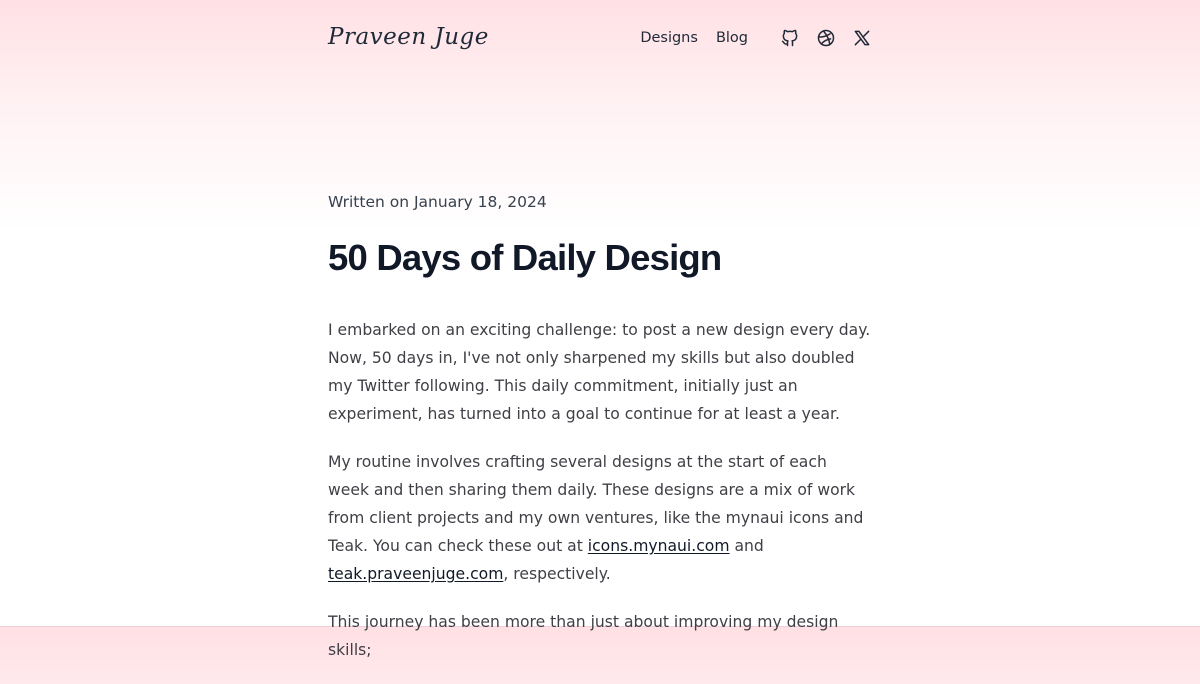  I want to click on dribbble-link, so click(826, 38).